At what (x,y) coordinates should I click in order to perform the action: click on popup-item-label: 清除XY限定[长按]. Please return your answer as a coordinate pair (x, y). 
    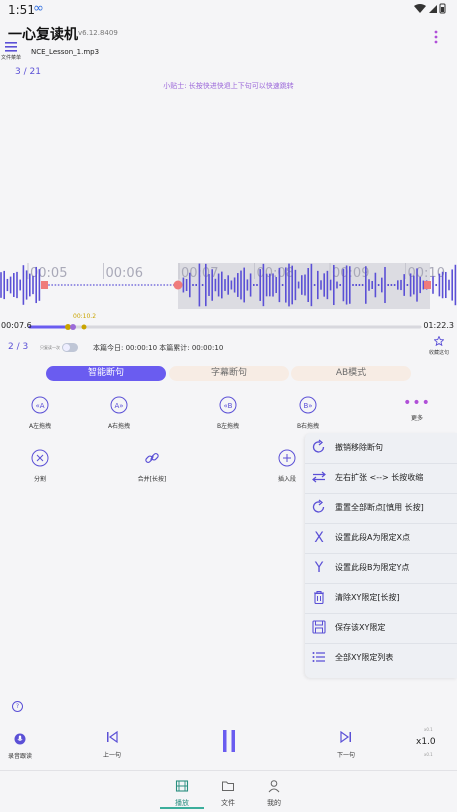
    Looking at the image, I should click on (367, 597).